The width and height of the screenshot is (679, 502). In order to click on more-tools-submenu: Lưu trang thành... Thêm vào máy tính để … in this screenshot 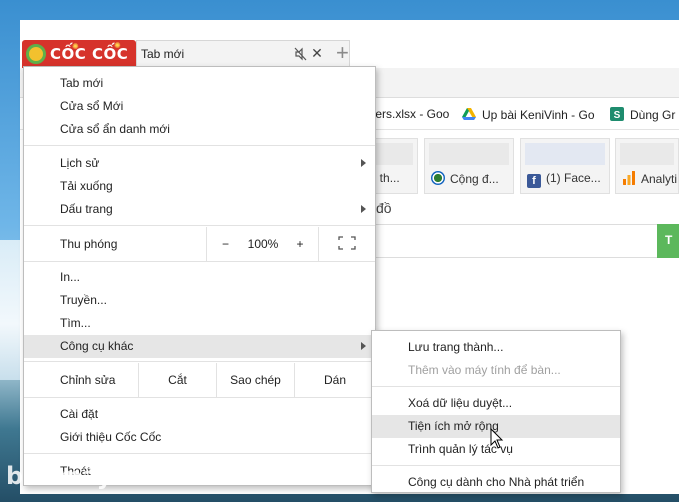, I will do `click(496, 411)`.